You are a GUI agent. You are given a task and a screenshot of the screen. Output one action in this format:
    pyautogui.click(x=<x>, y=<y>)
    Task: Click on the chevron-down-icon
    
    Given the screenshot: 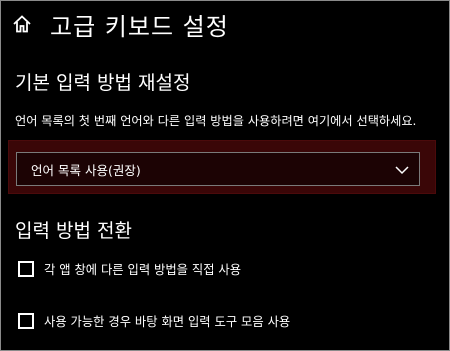 What is the action you would take?
    pyautogui.click(x=402, y=169)
    